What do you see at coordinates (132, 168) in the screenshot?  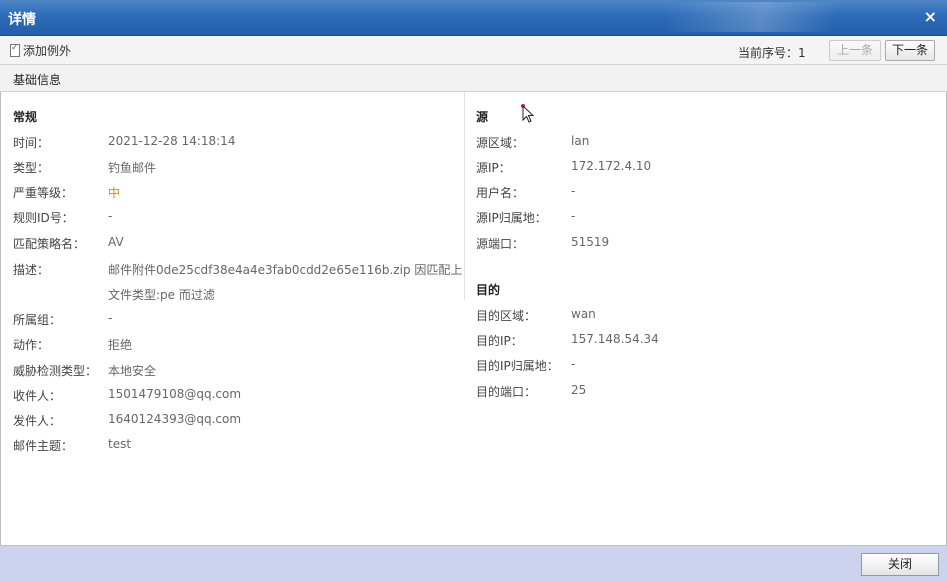 I see `field-value: 钓鱼邮件` at bounding box center [132, 168].